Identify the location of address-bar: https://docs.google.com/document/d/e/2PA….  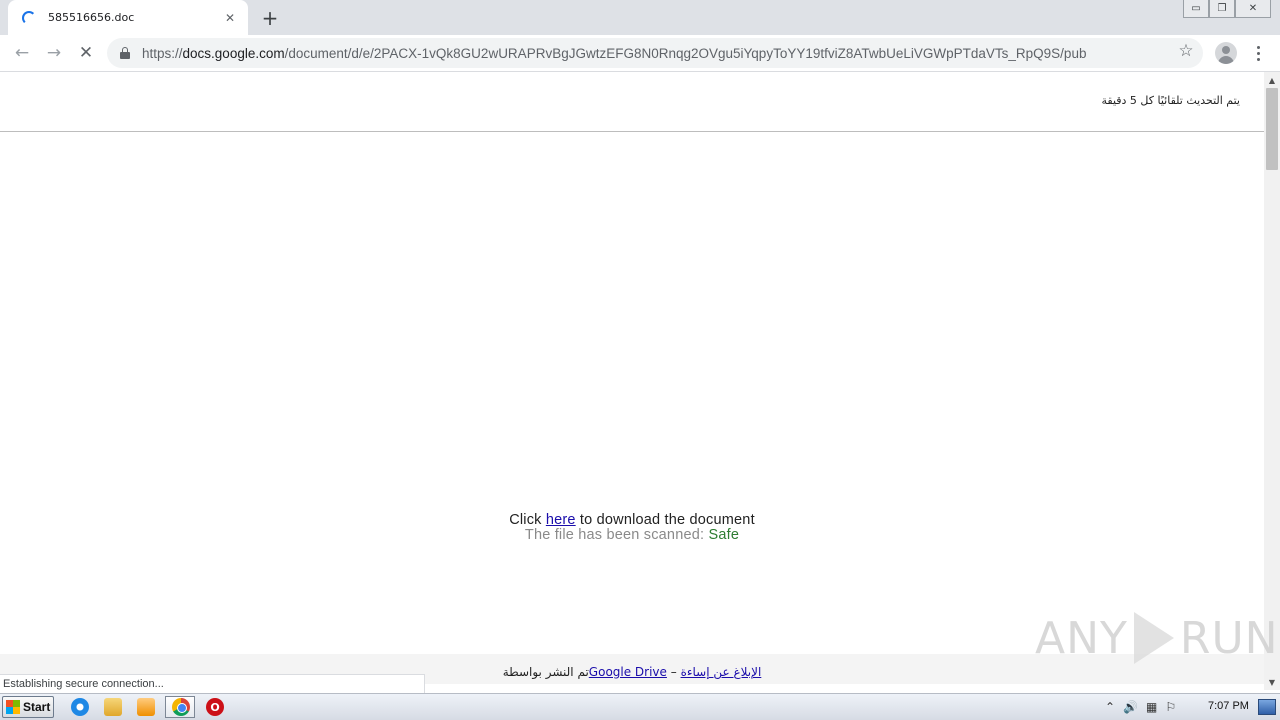
(655, 53).